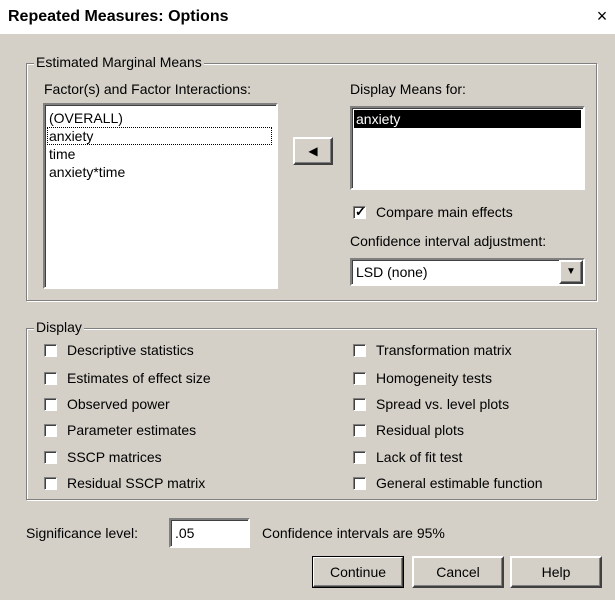 The width and height of the screenshot is (615, 600). Describe the element at coordinates (408, 89) in the screenshot. I see `display-means-label: Display Means for:` at that location.